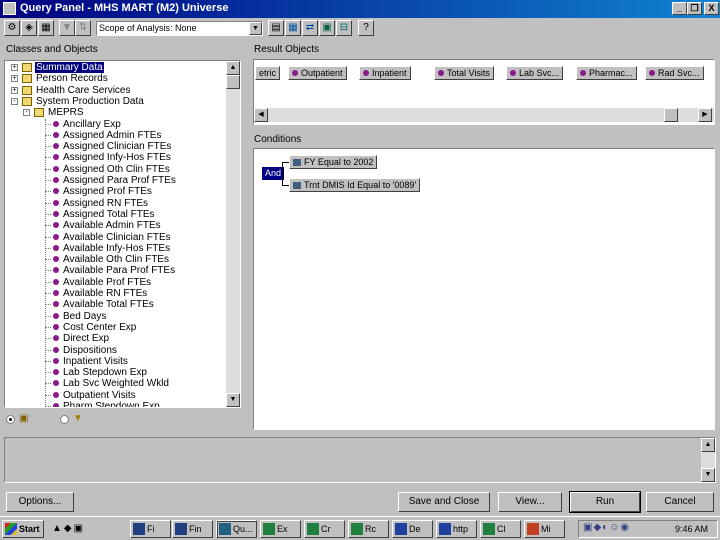 This screenshot has width=720, height=540. What do you see at coordinates (233, 234) in the screenshot?
I see `tree-scrollbar: ▲ ▼` at bounding box center [233, 234].